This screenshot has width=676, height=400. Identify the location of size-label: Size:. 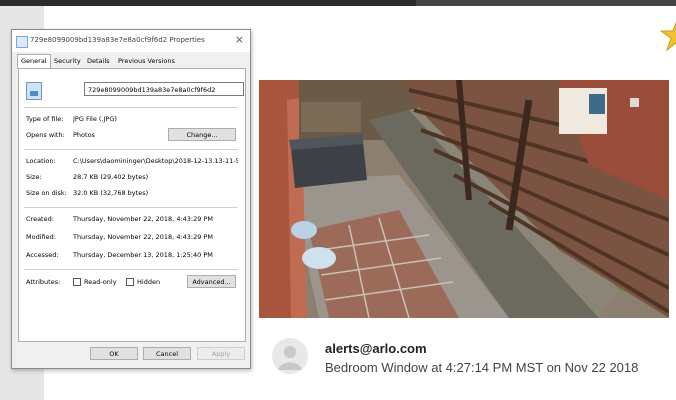
(34, 177).